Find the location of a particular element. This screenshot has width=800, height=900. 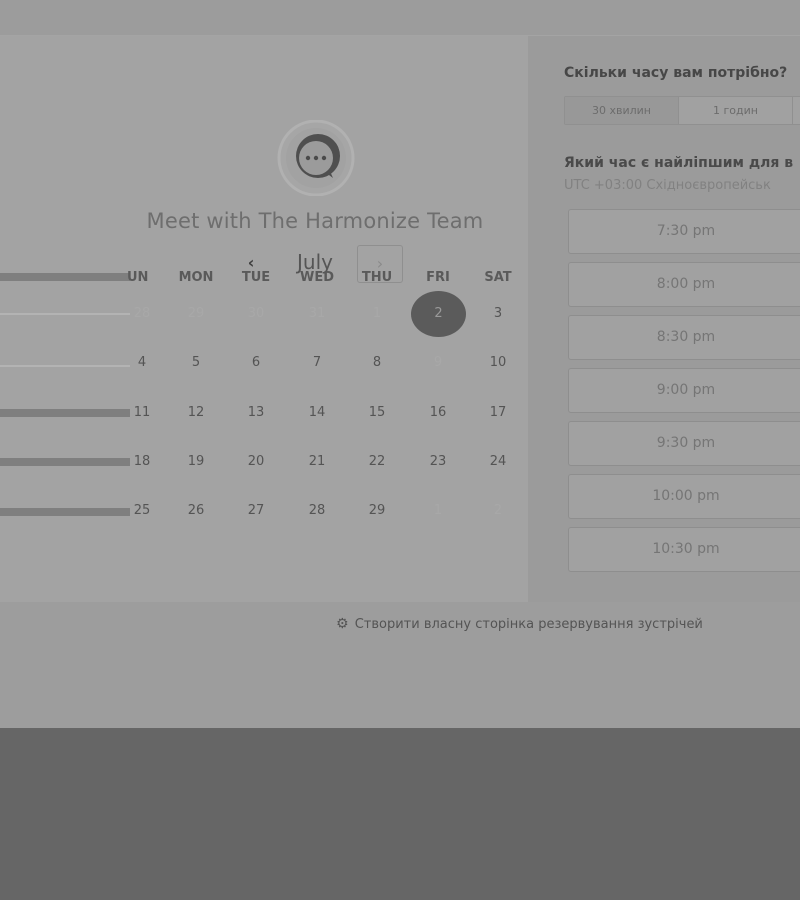

time-slot-button: 8:00 pm is located at coordinates (684, 284).